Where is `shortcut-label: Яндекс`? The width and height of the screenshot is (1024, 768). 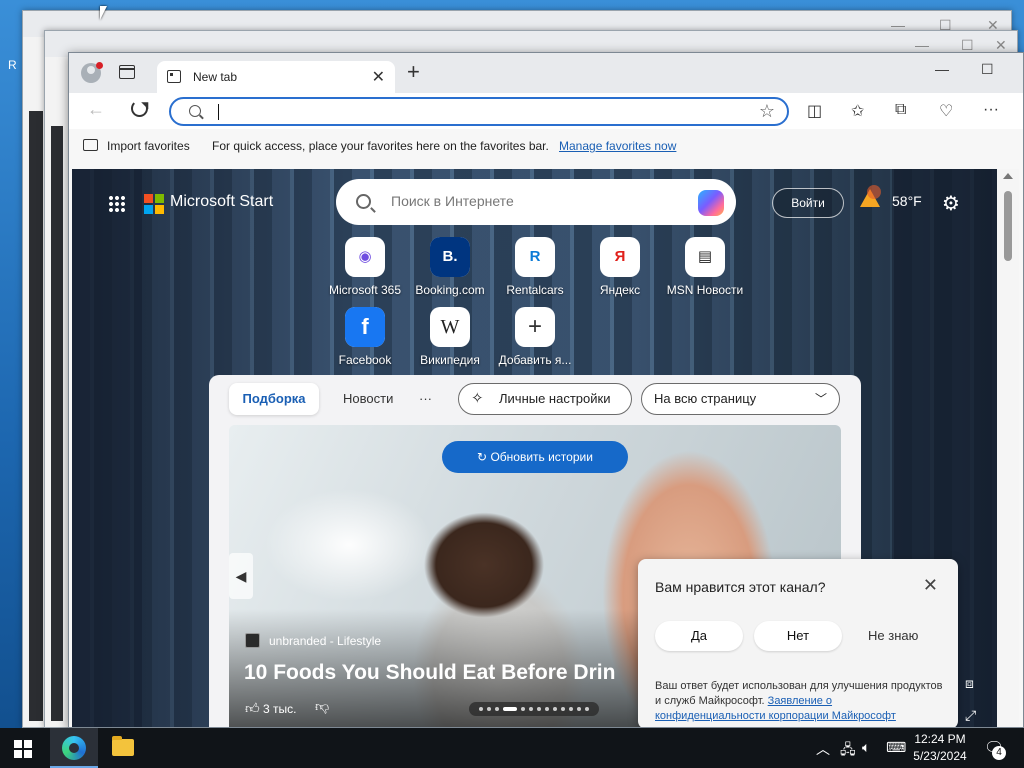
shortcut-label: Яндекс is located at coordinates (620, 290).